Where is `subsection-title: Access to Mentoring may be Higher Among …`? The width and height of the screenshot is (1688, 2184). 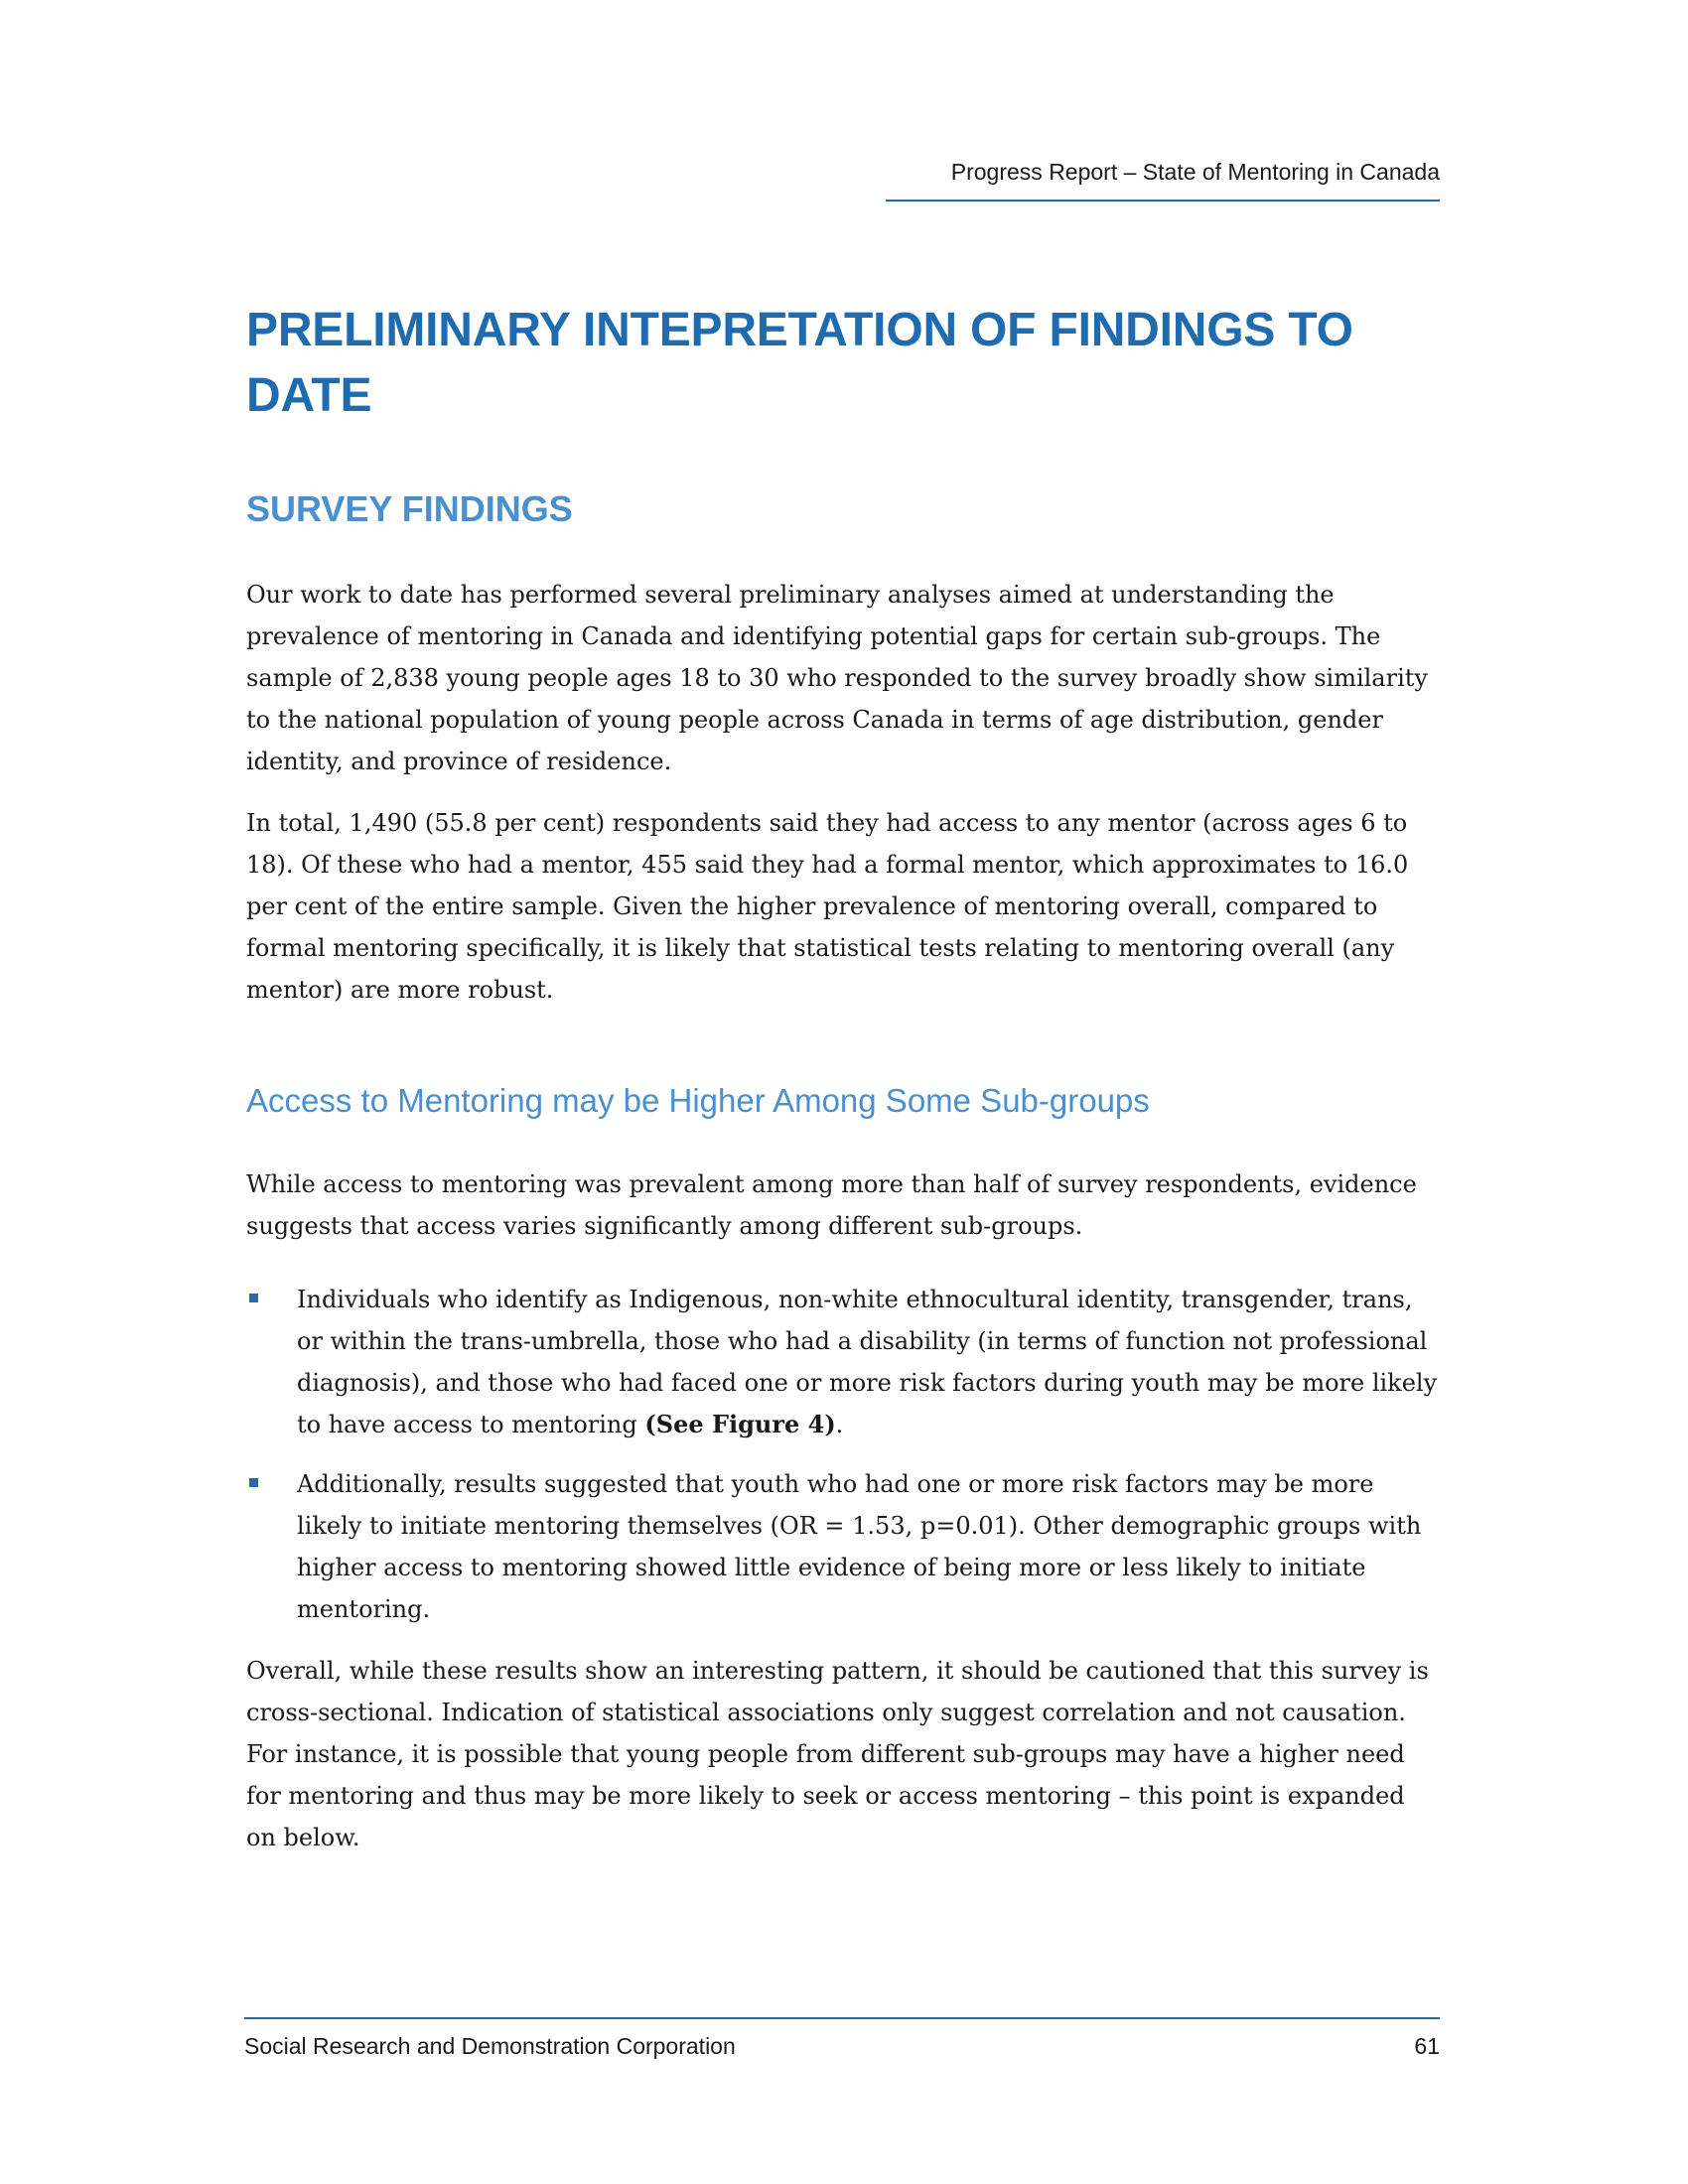
subsection-title: Access to Mentoring may be Higher Among … is located at coordinates (698, 1100).